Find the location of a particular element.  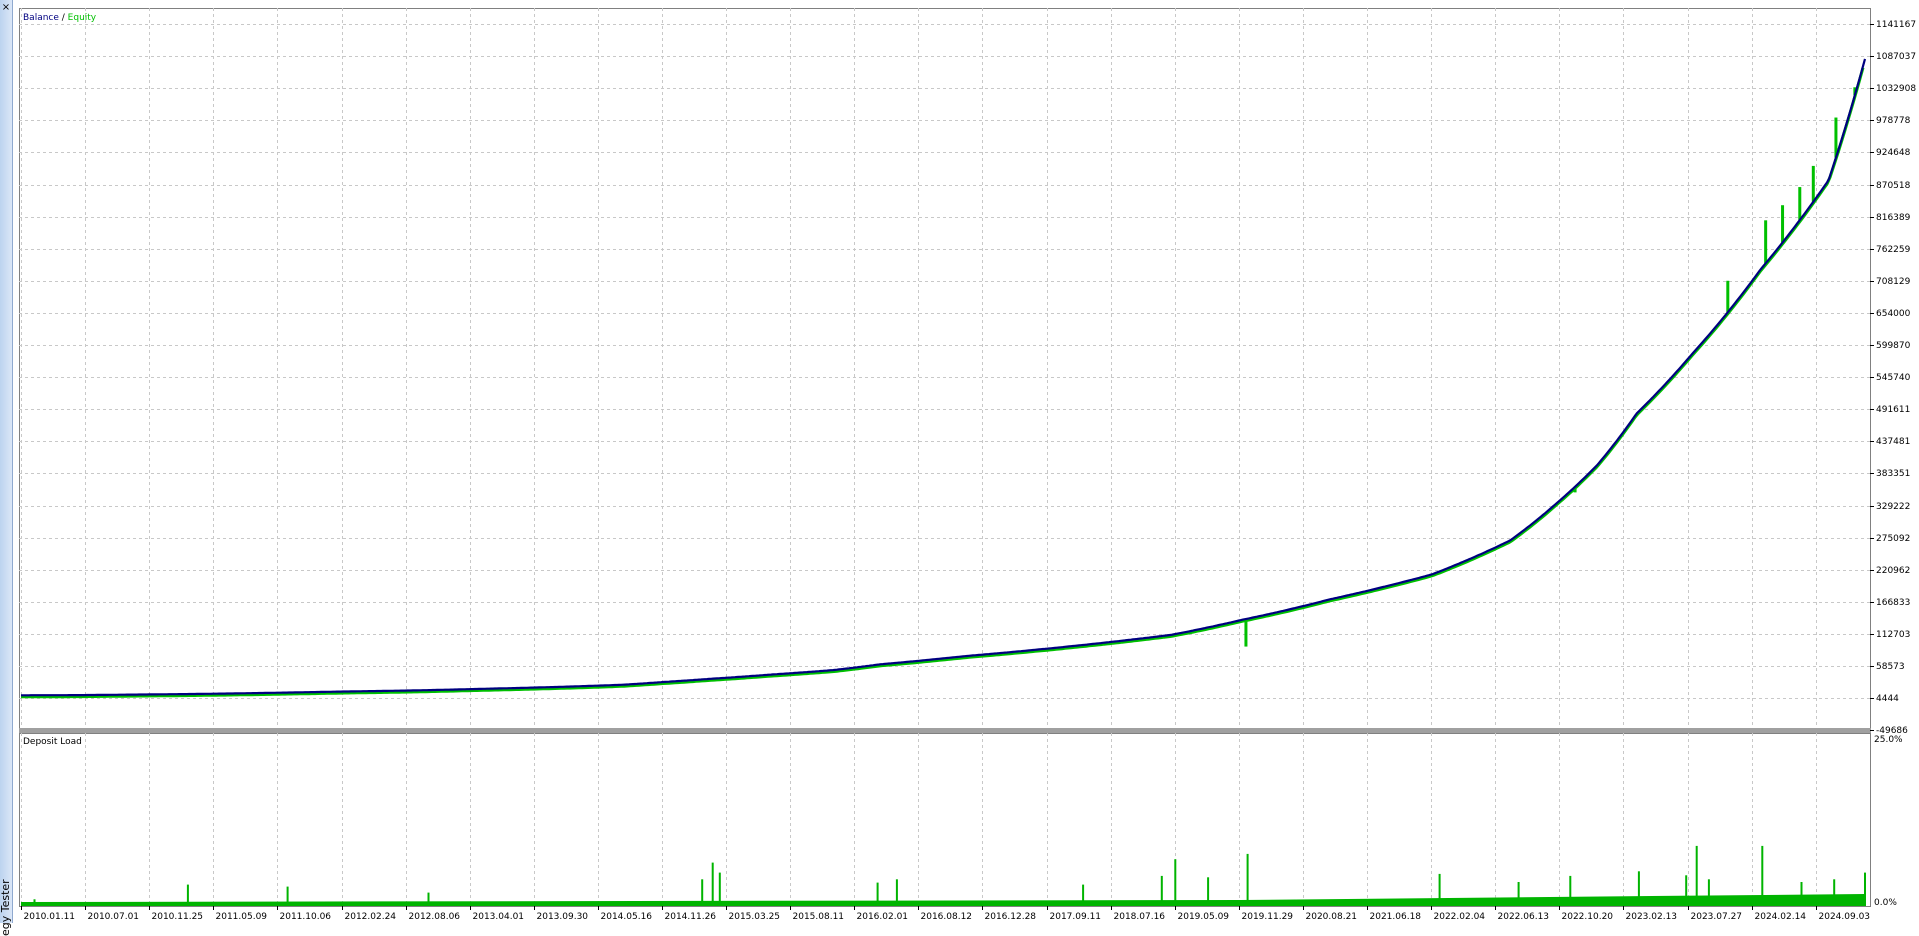

x-tick-label: 2011.05.09 is located at coordinates (242, 917).